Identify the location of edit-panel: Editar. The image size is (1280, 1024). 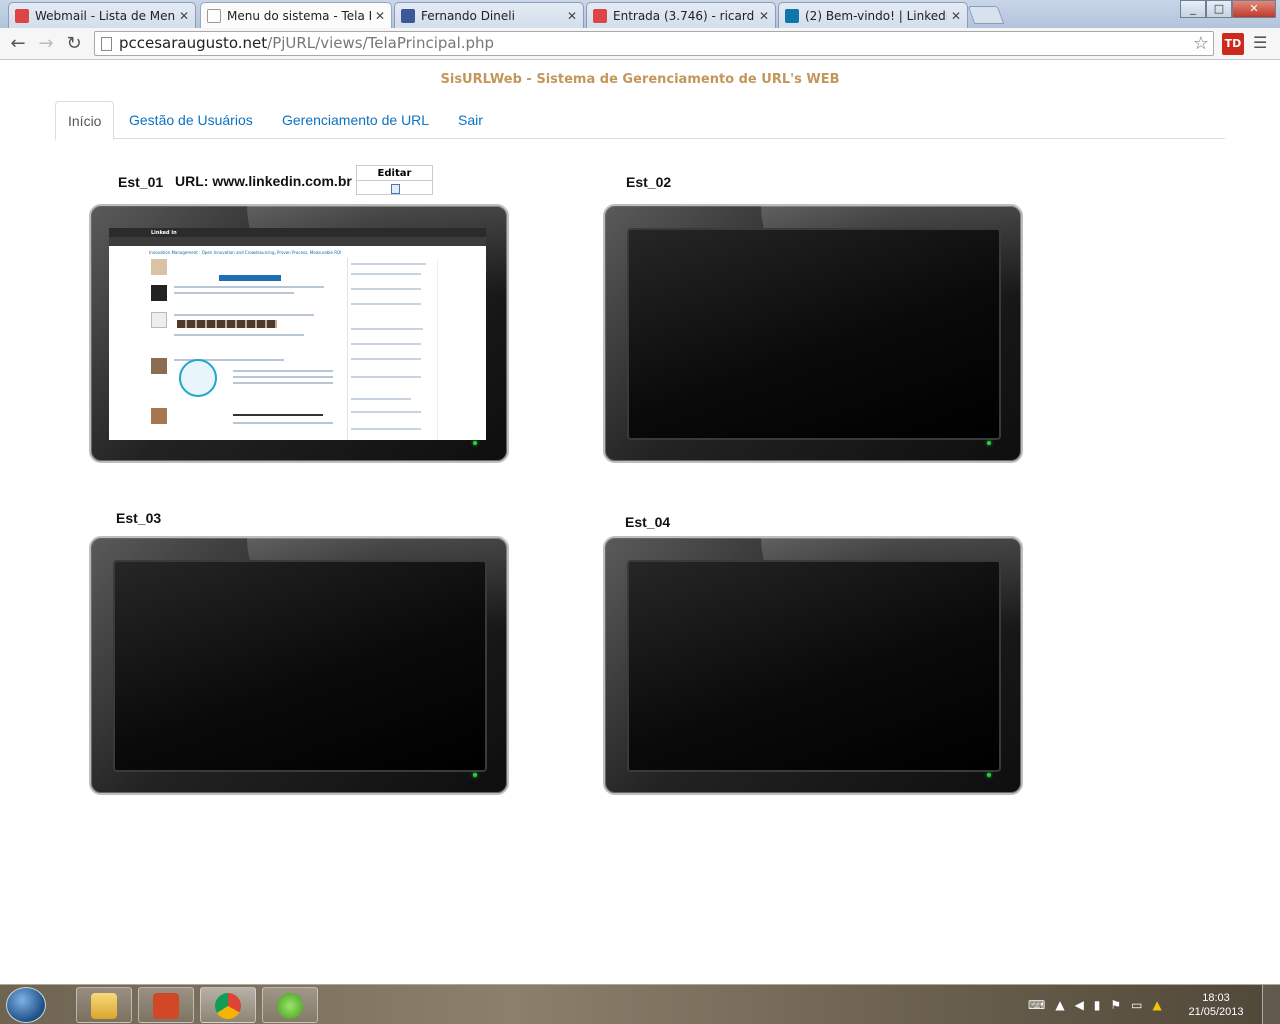
(394, 180).